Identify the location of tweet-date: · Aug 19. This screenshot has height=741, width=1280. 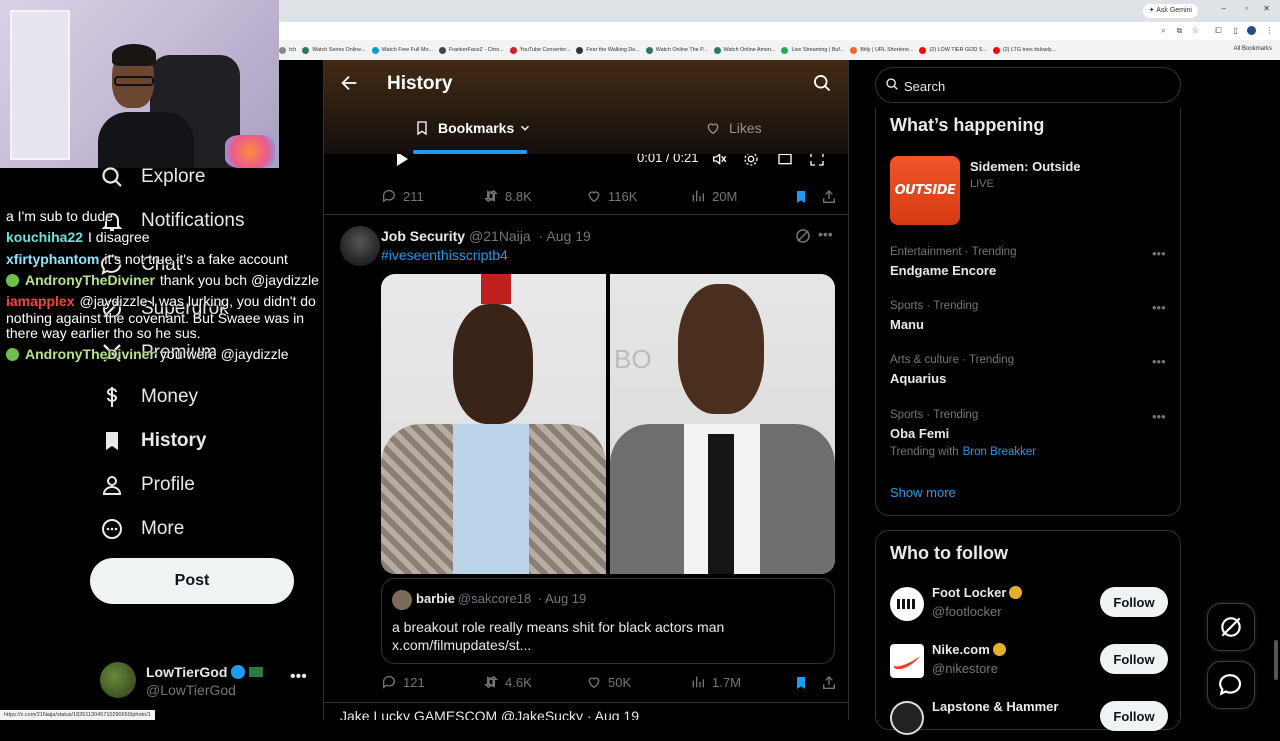
(565, 236).